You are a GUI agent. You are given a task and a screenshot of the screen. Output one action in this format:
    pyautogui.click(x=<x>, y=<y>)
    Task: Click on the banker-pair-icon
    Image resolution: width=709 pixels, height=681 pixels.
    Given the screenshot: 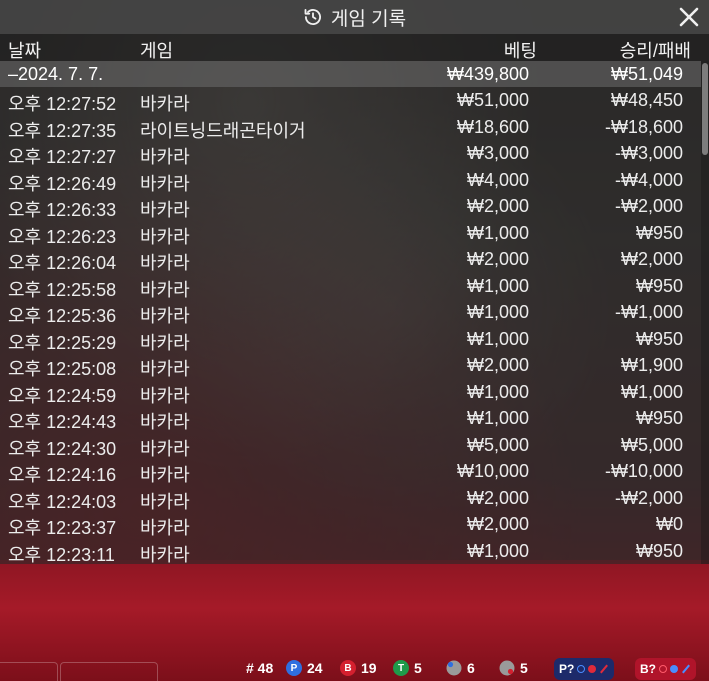 What is the action you would take?
    pyautogui.click(x=507, y=668)
    